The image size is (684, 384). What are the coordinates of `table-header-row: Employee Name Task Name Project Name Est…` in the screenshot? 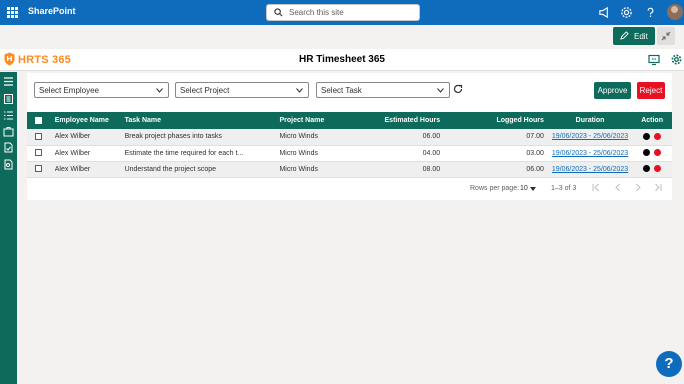 It's located at (349, 120).